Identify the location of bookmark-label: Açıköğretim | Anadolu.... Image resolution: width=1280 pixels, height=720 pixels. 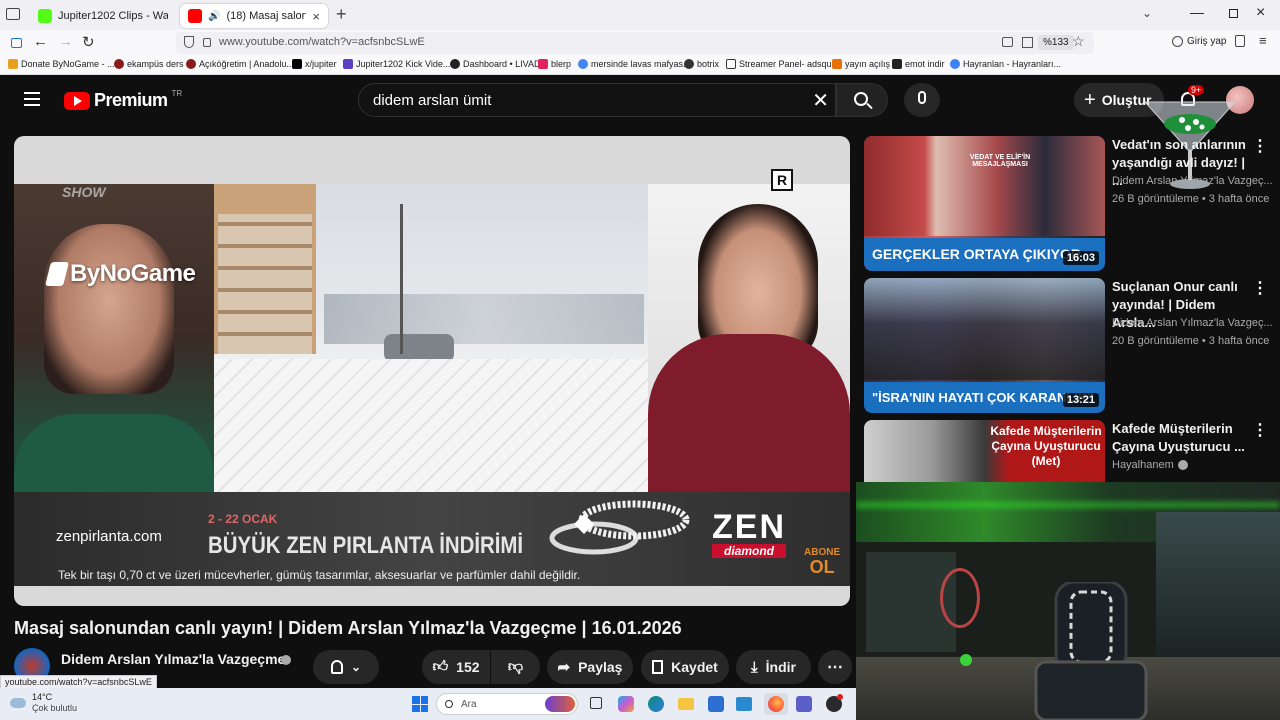
(246, 64).